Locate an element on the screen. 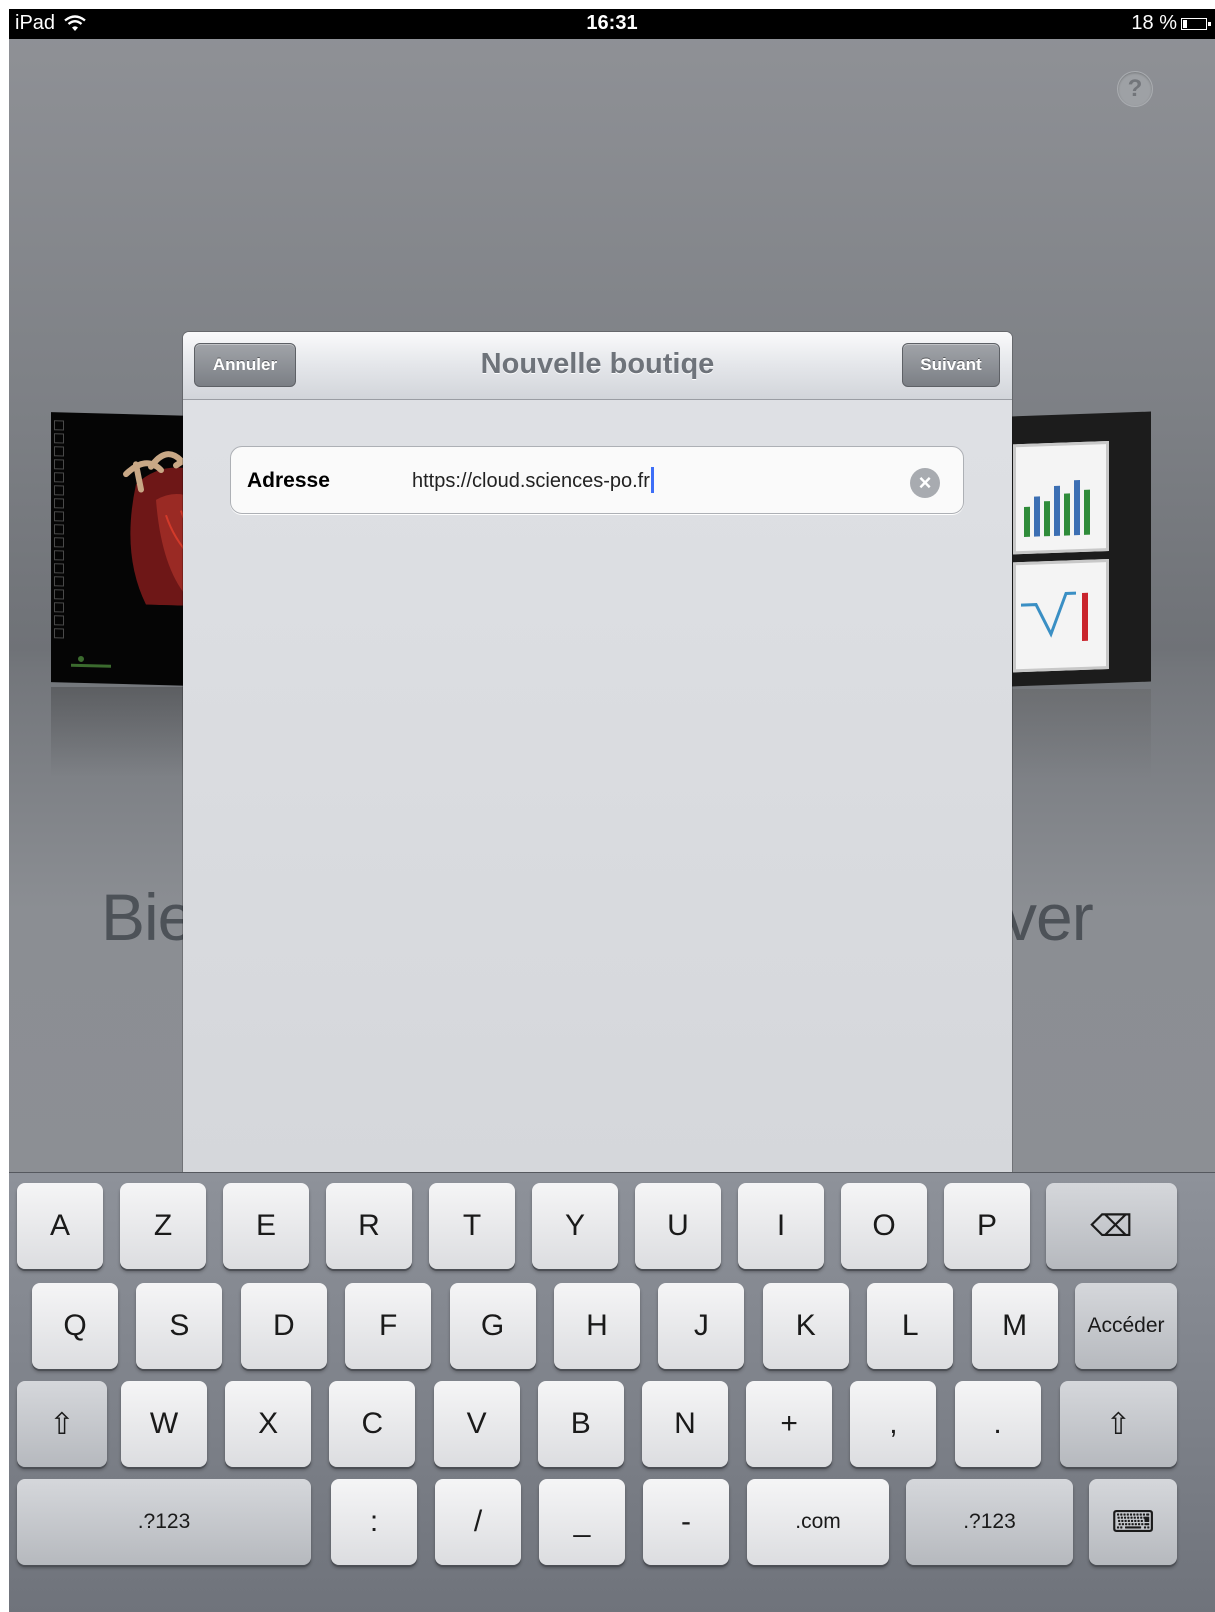 The image size is (1215, 1612). key-a: A is located at coordinates (60, 1226).